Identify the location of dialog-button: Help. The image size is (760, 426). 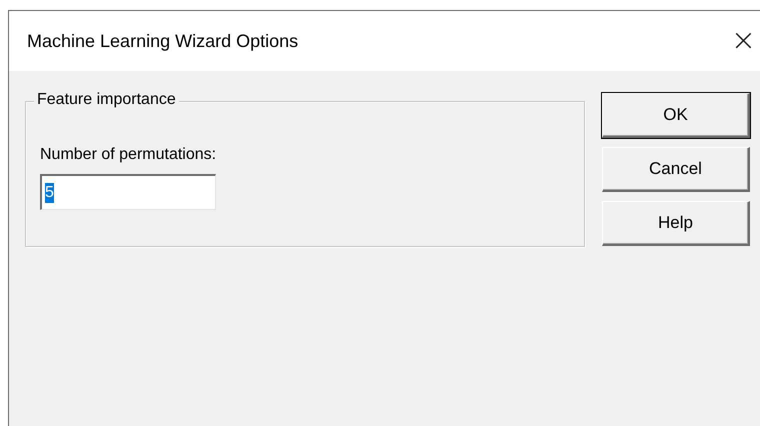
(676, 223).